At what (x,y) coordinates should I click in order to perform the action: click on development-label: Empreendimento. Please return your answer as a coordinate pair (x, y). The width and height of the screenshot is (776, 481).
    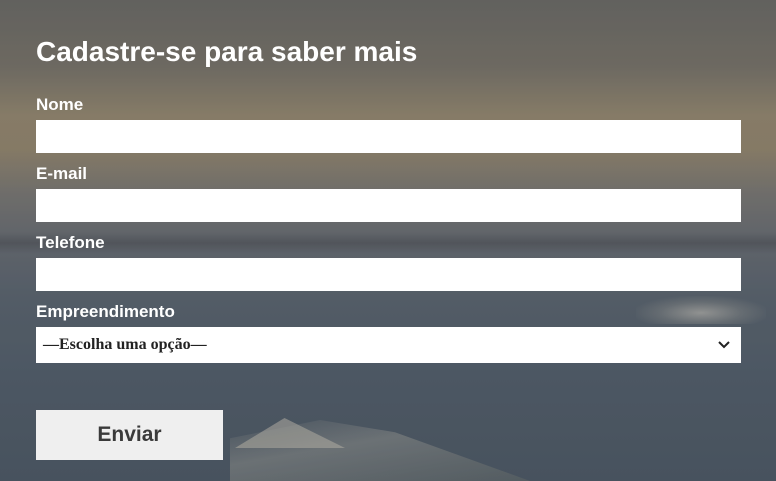
    Looking at the image, I should click on (105, 311).